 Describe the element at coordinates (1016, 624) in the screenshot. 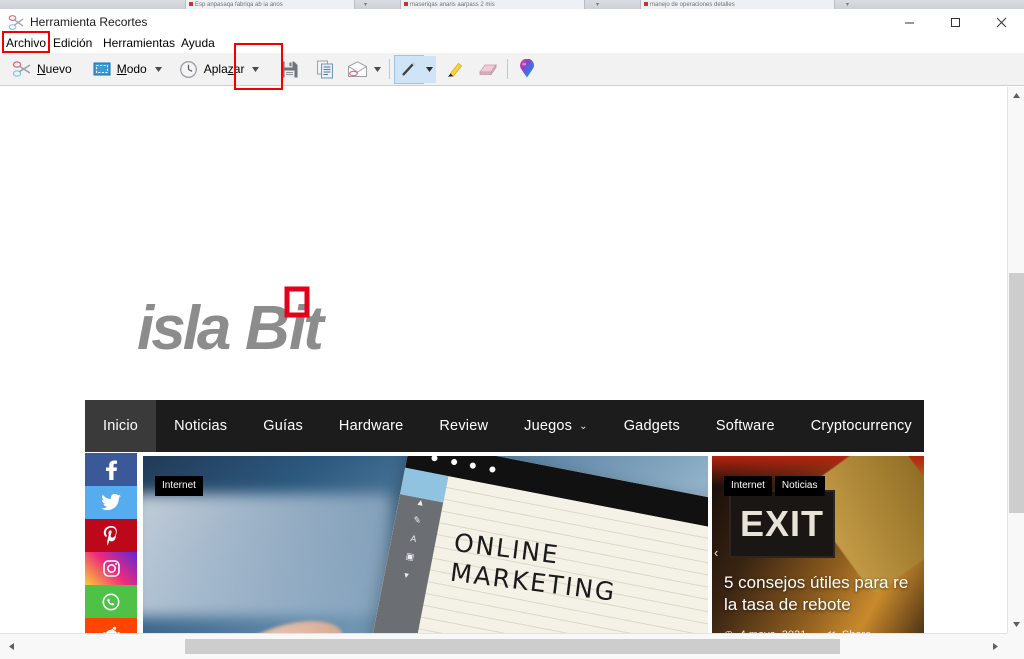

I see `scroll-down-button` at that location.